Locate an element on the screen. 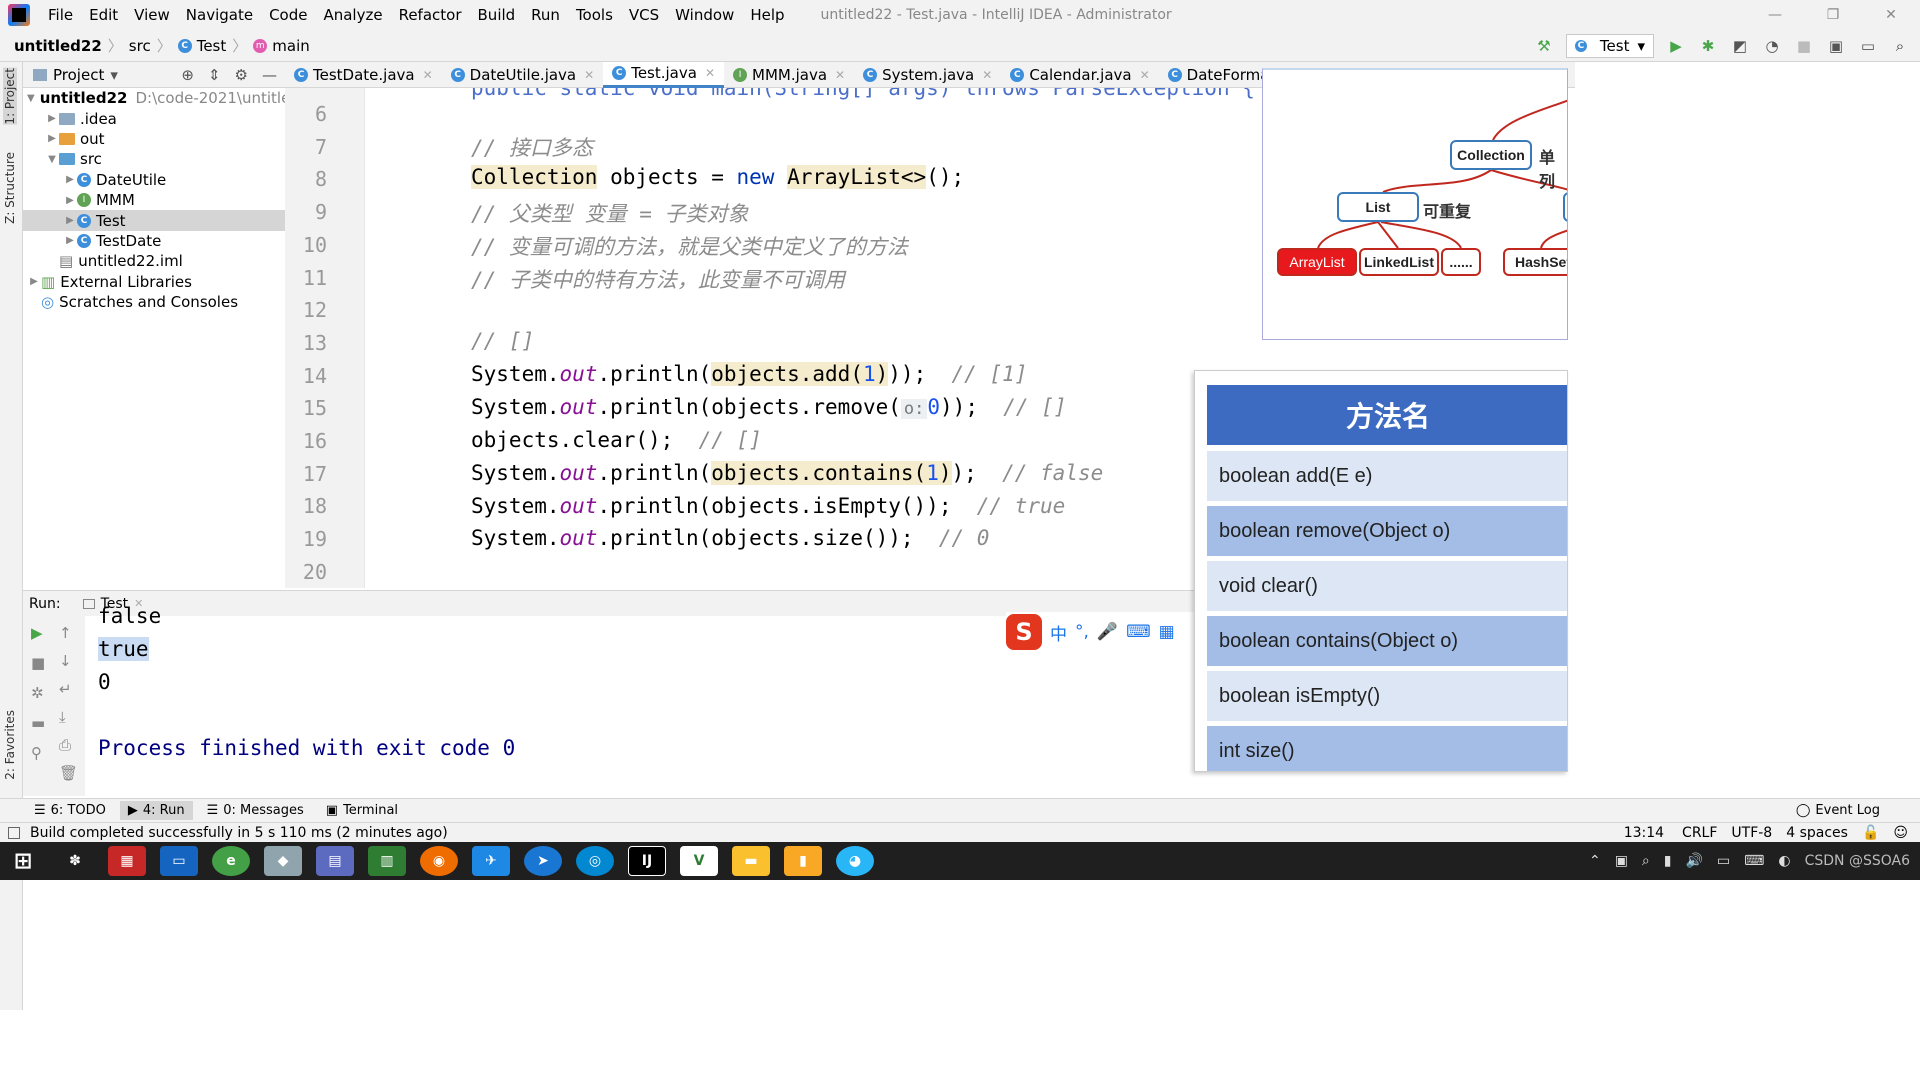  file-encoding: UTF-8 is located at coordinates (1751, 833).